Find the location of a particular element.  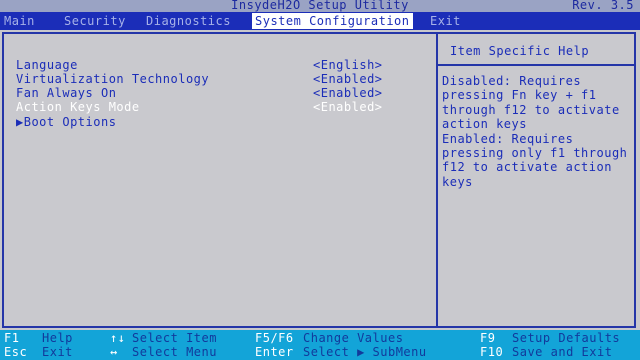

setting-label: Virtualization Technology is located at coordinates (113, 79).